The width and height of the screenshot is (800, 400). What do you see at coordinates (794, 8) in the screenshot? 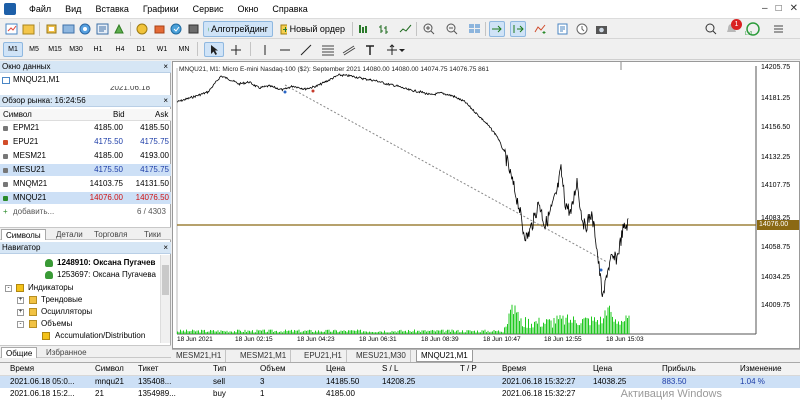
I see `close-icon: ✕` at bounding box center [794, 8].